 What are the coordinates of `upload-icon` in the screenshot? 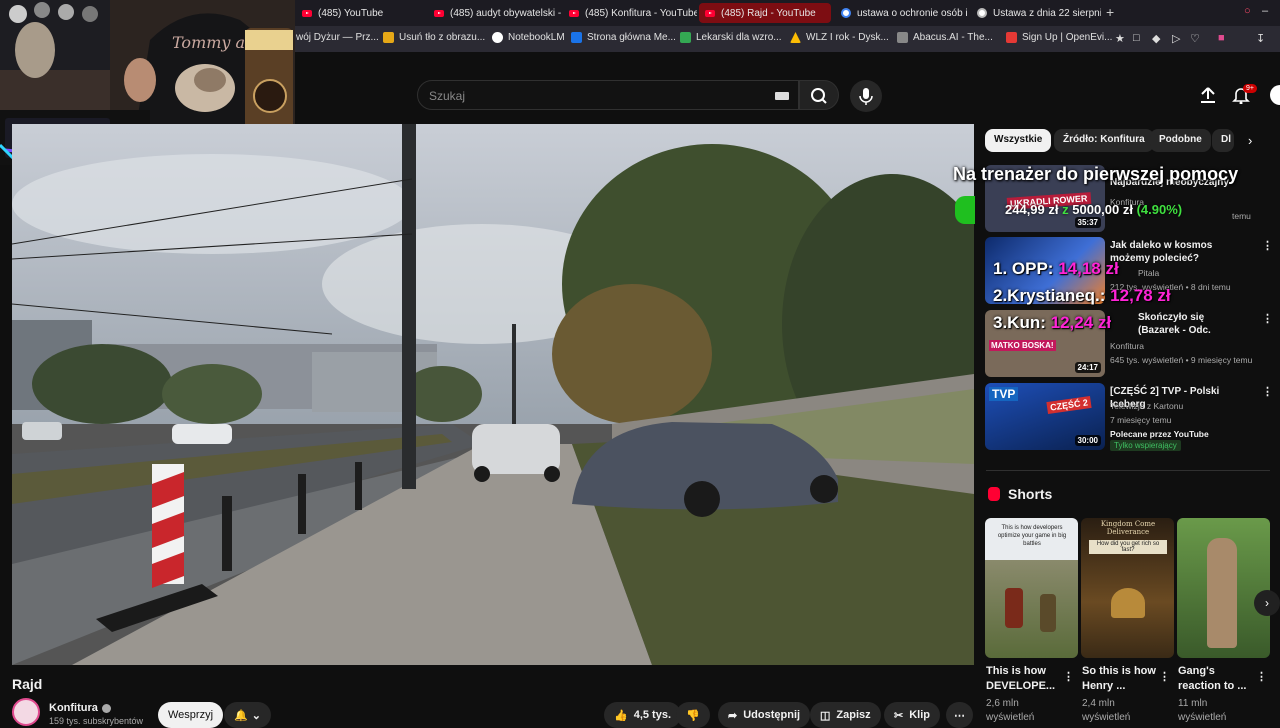 It's located at (1208, 95).